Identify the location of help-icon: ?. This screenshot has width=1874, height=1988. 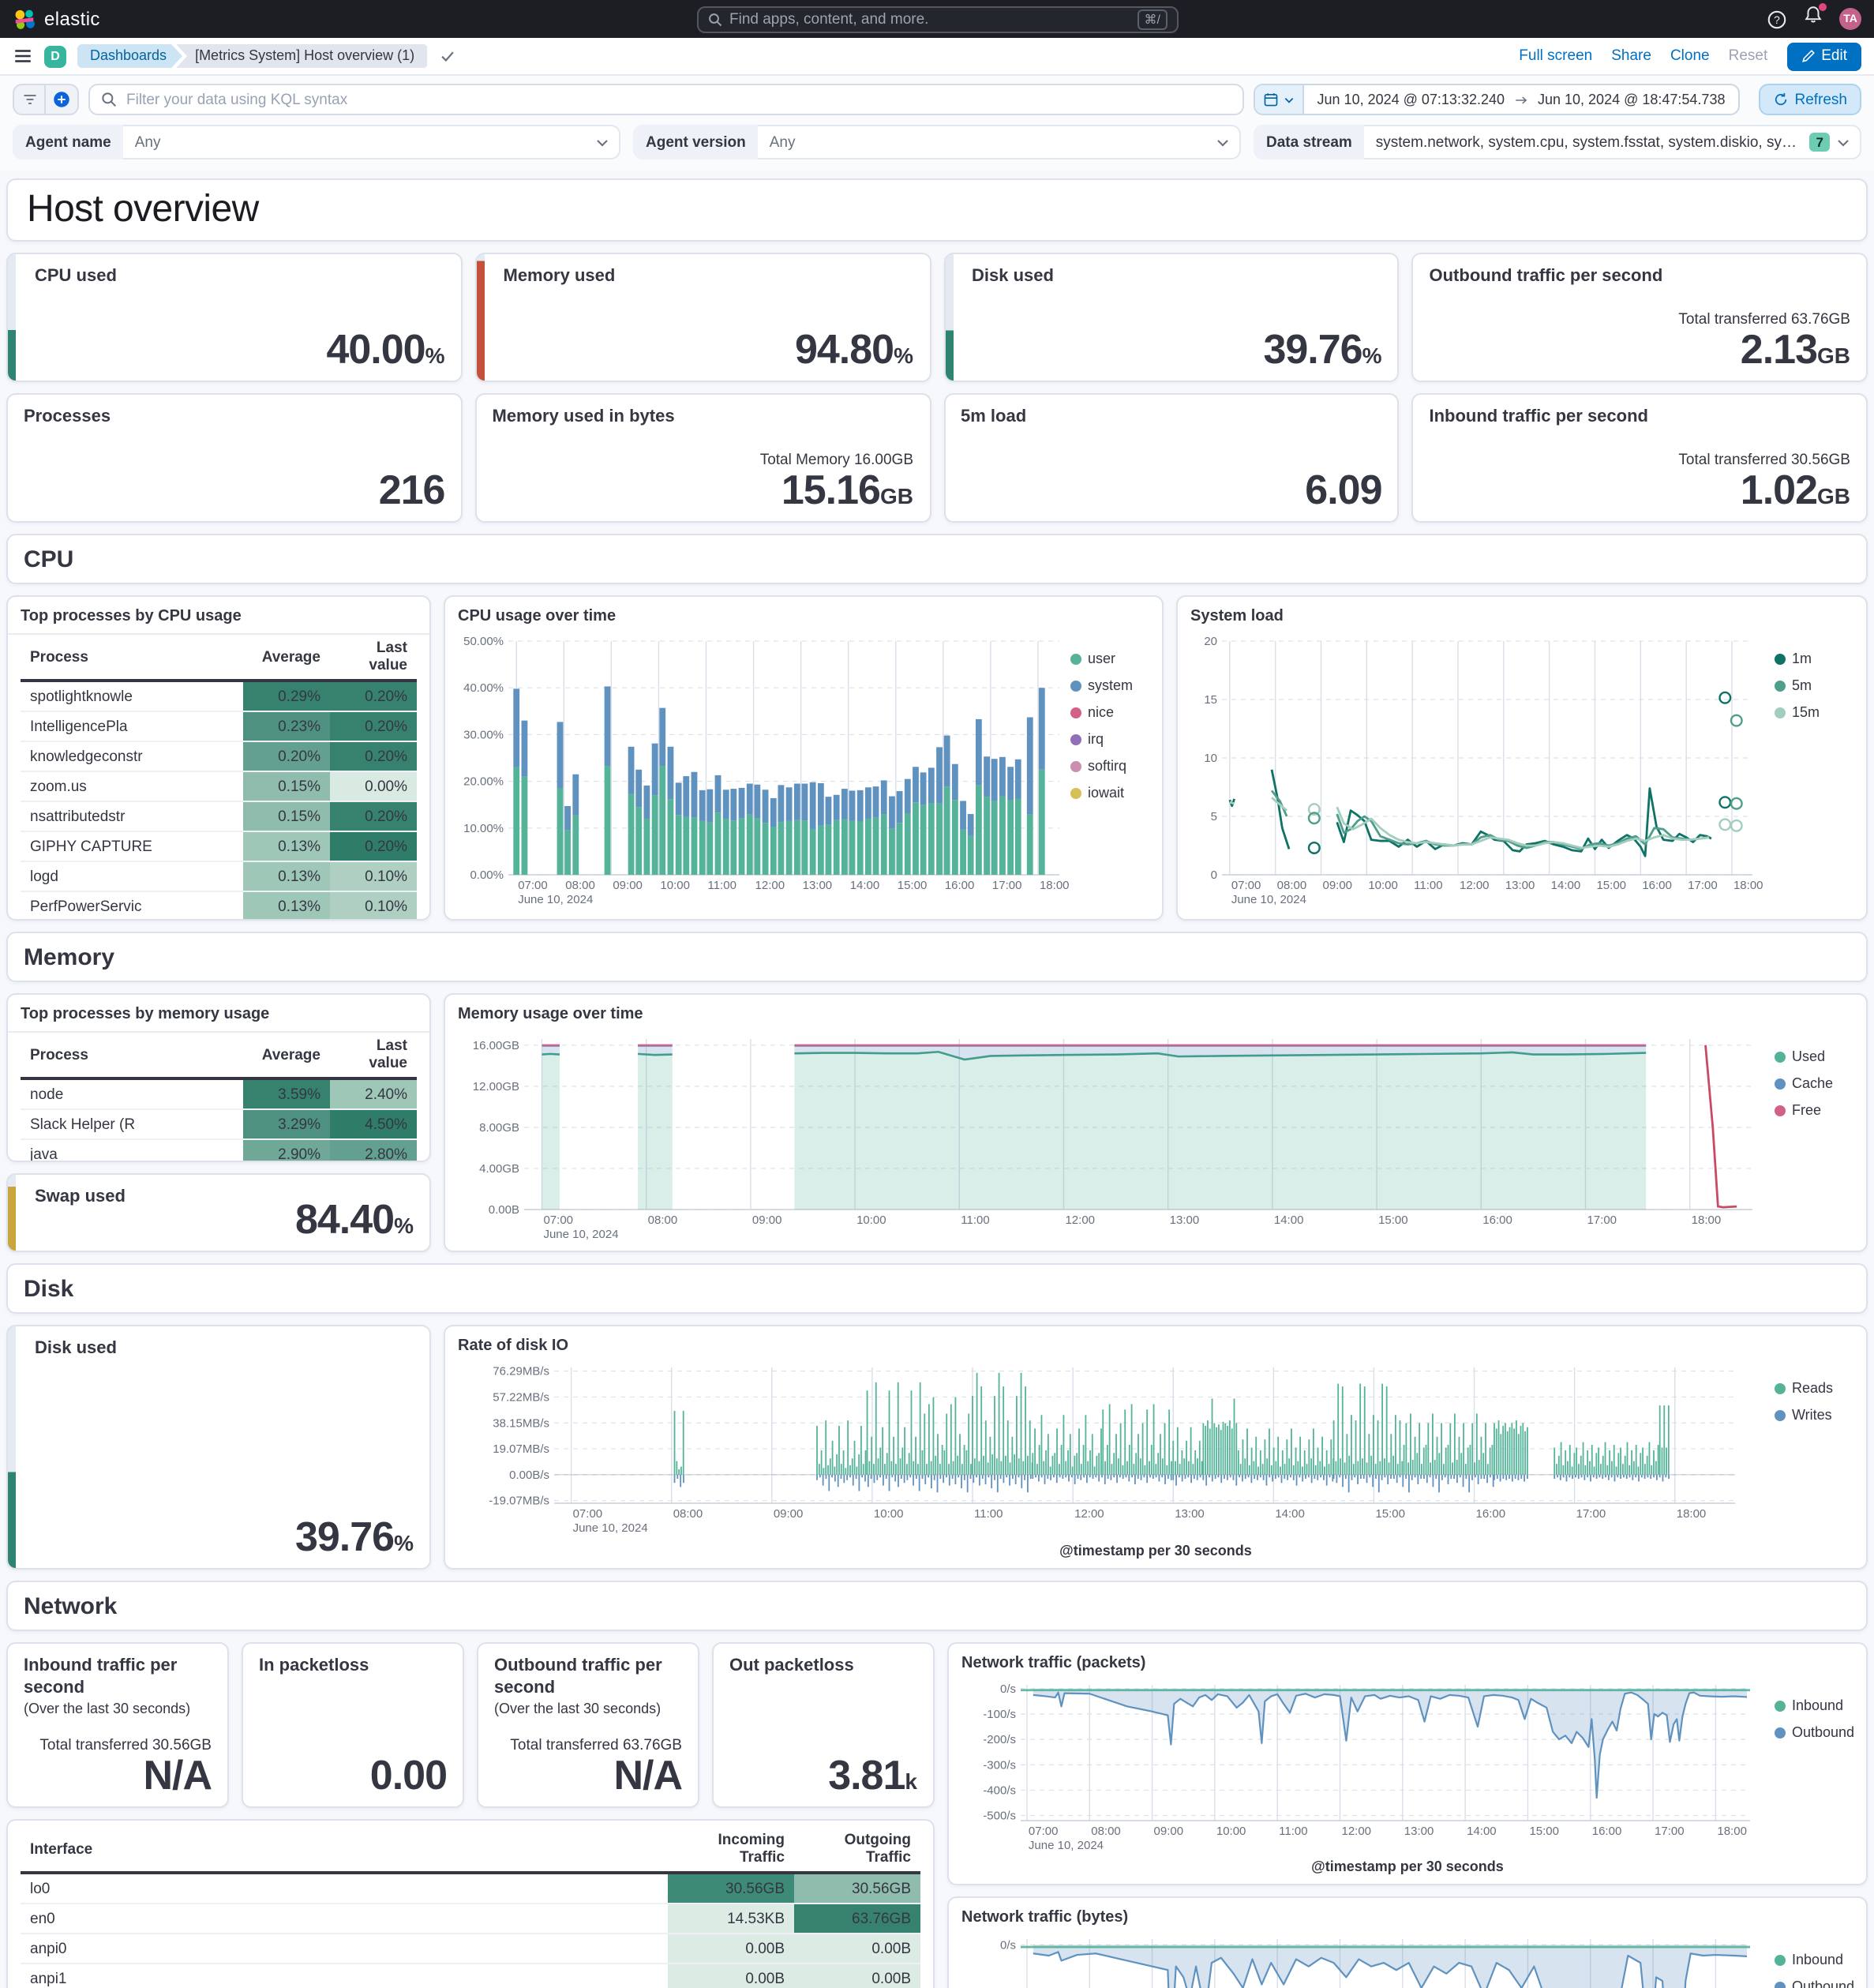
(1777, 19).